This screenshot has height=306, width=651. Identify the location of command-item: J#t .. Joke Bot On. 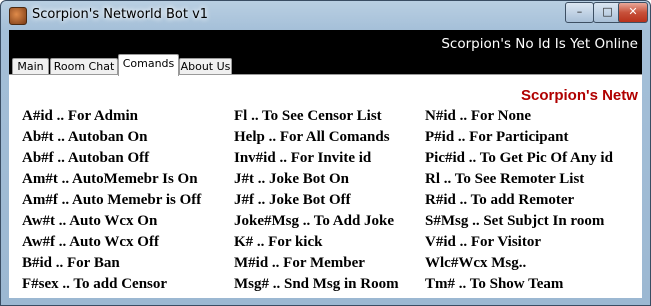
(292, 179).